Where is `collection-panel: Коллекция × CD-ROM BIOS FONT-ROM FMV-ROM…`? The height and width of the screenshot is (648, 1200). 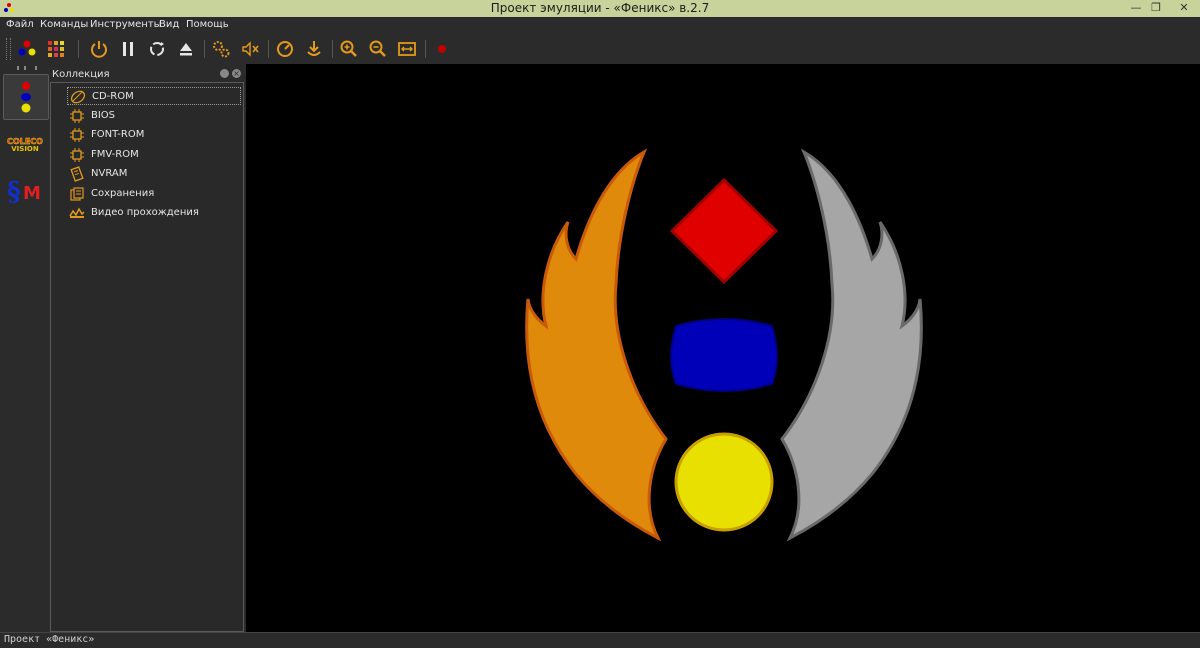 collection-panel: Коллекция × CD-ROM BIOS FONT-ROM FMV-ROM… is located at coordinates (147, 348).